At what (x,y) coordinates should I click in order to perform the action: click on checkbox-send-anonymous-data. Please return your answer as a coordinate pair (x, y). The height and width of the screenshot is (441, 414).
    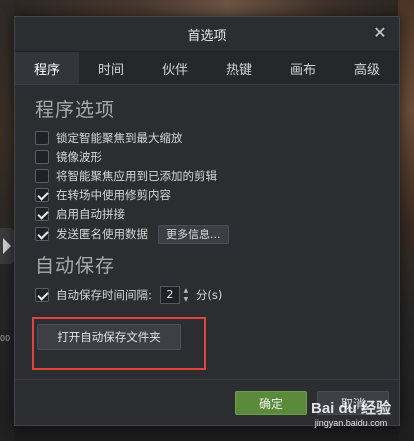
    Looking at the image, I should click on (42, 234).